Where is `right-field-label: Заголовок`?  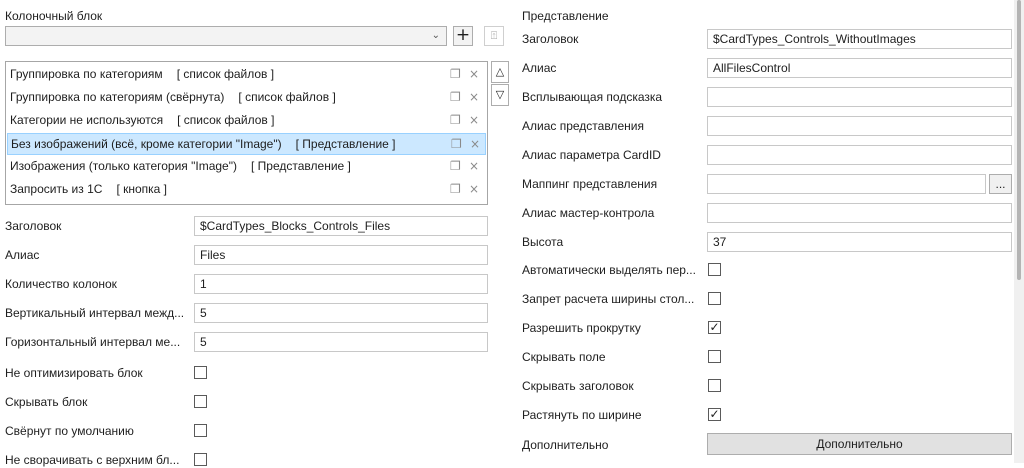
right-field-label: Заголовок is located at coordinates (550, 39).